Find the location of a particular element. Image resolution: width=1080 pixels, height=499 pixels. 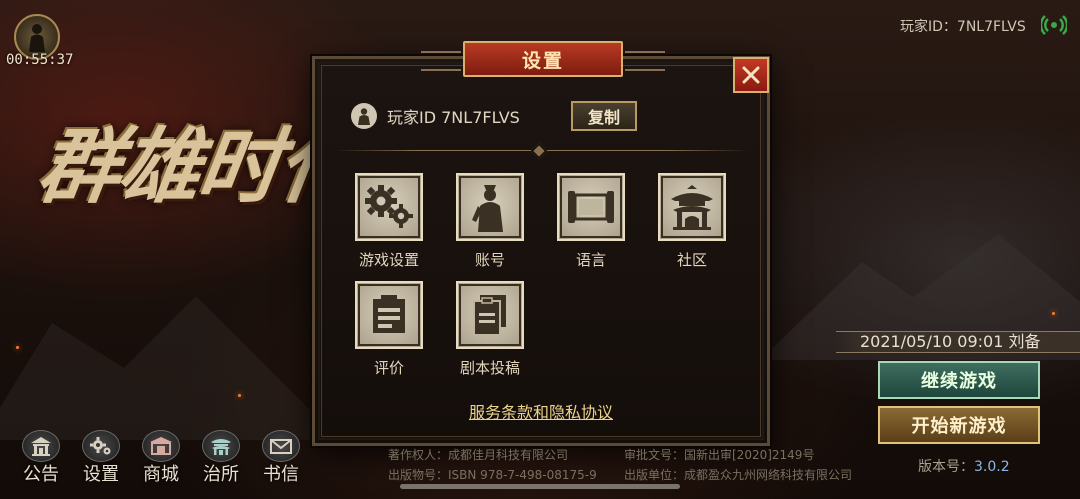

shop-icon is located at coordinates (161, 446).